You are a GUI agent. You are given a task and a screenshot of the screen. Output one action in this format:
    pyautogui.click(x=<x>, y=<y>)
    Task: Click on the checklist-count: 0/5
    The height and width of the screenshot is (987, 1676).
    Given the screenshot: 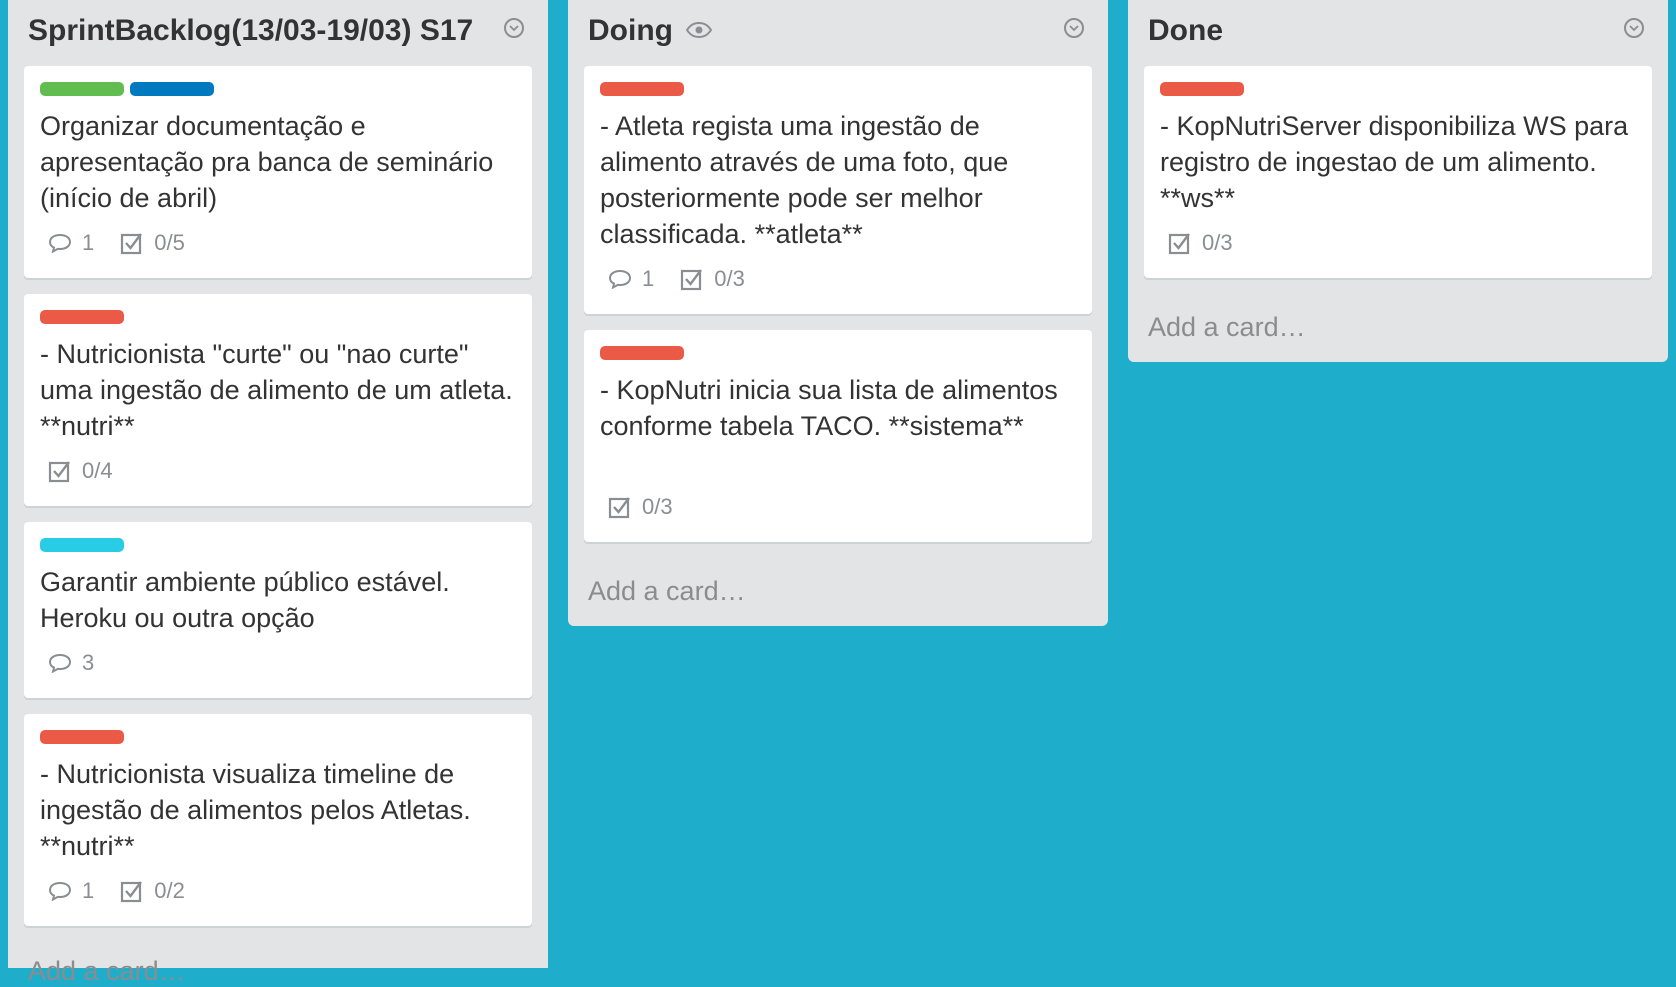 What is the action you would take?
    pyautogui.click(x=169, y=242)
    